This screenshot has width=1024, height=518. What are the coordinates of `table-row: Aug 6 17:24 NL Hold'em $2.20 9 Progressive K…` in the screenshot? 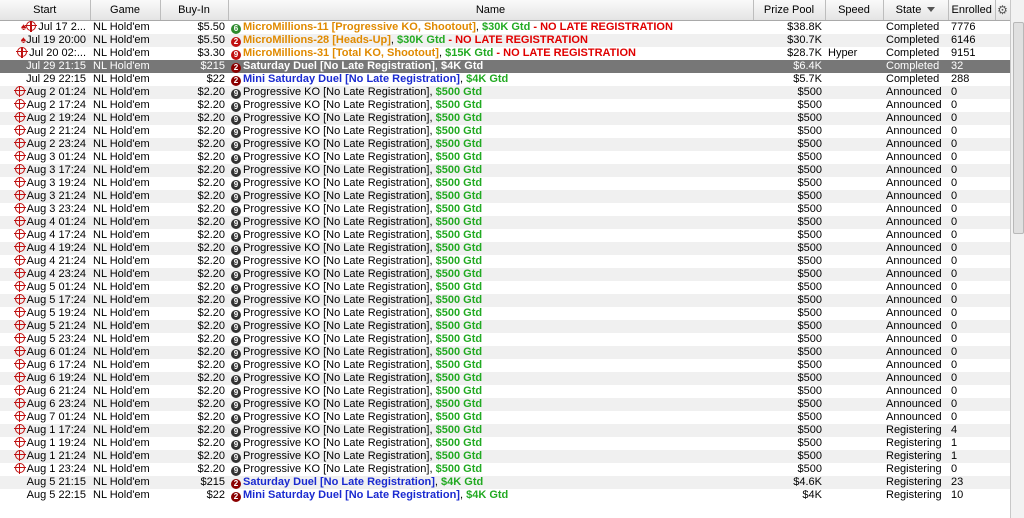 It's located at (505, 365).